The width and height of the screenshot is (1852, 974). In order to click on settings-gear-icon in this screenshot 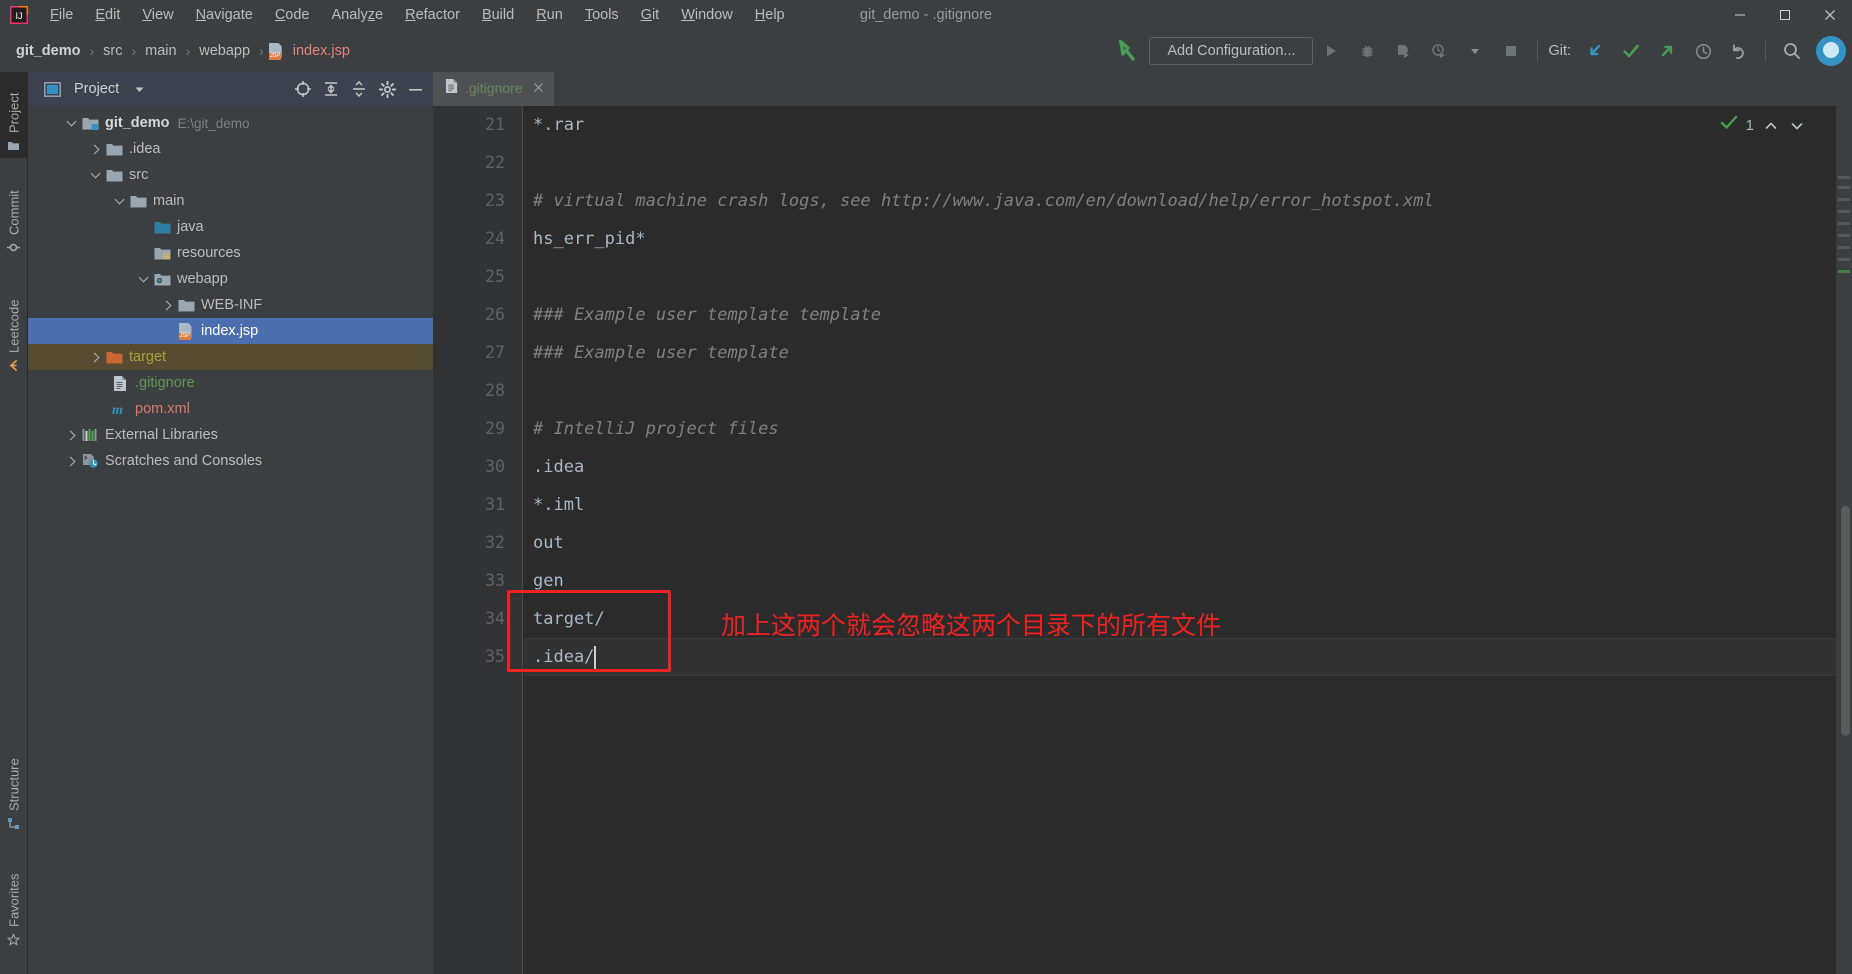, I will do `click(387, 89)`.